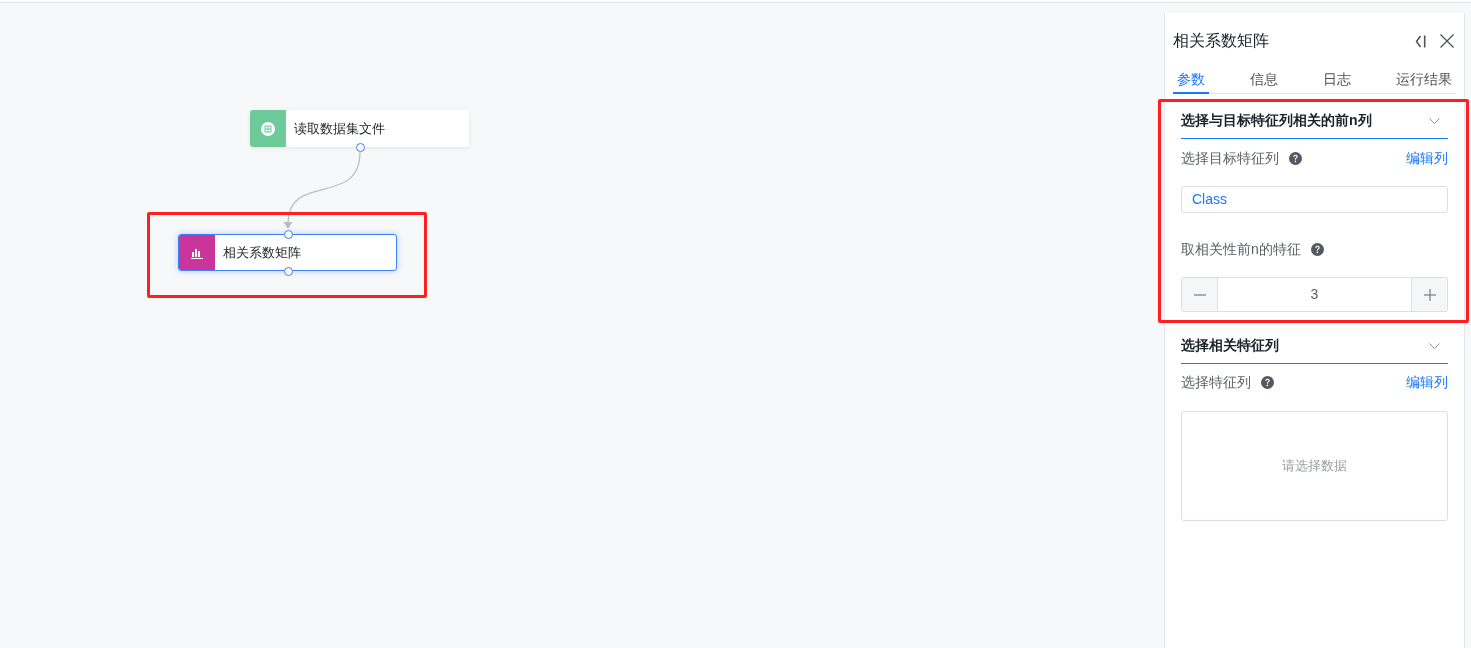 This screenshot has width=1471, height=648. What do you see at coordinates (1337, 80) in the screenshot?
I see `tab: 日志` at bounding box center [1337, 80].